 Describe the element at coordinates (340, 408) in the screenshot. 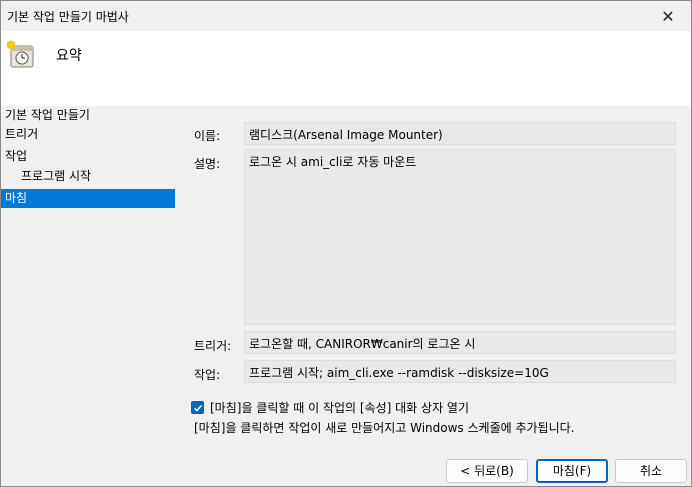

I see `open-properties-label: [마침]을 클릭할 때 이 작업의 [속성] 대화 상자 열기` at that location.